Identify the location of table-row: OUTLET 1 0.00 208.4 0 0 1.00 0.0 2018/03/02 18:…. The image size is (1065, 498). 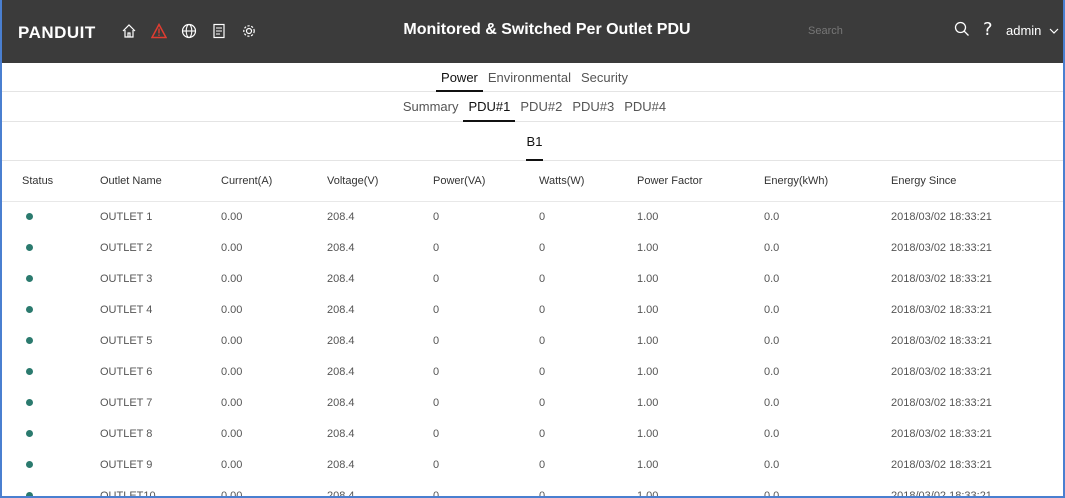
(532, 216).